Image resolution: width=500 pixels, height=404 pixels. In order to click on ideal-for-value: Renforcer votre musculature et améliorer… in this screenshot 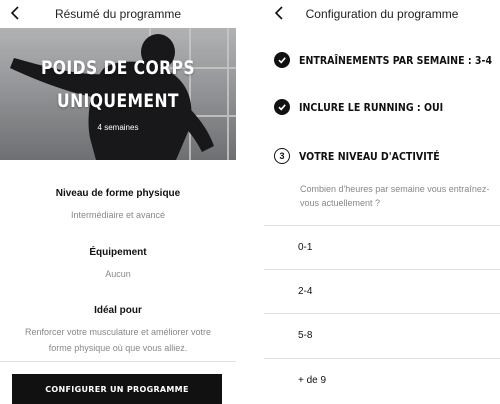, I will do `click(118, 340)`.